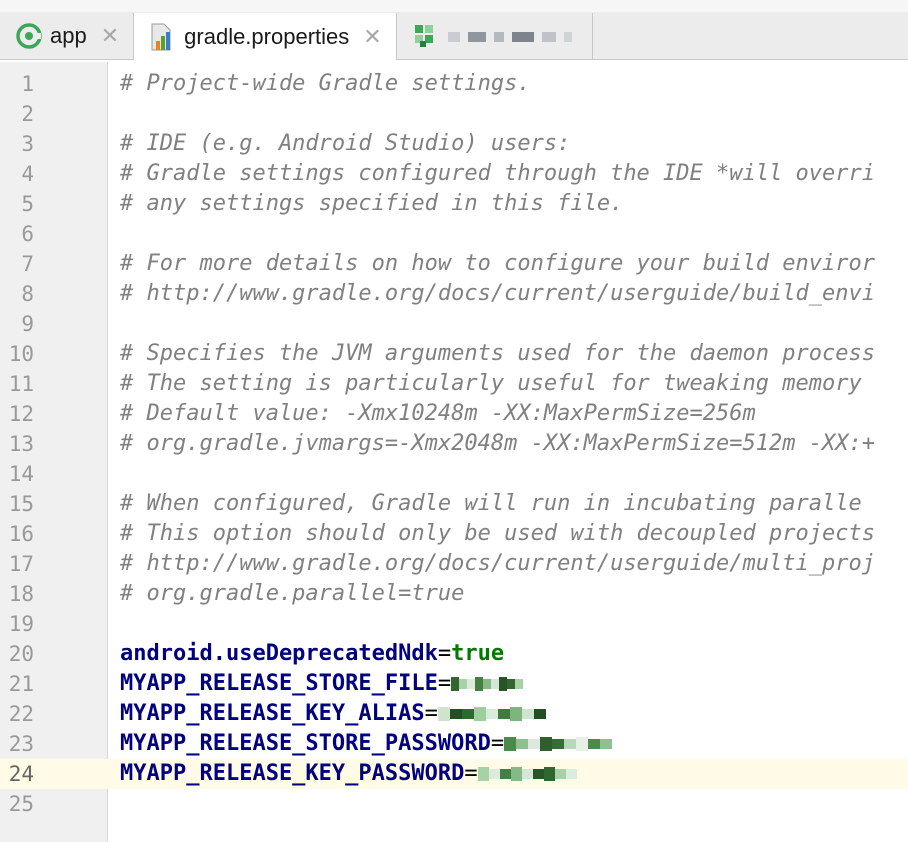  I want to click on code-line: 24 MYAPP_RELEASE_KEY_PASSWORD=, so click(454, 774).